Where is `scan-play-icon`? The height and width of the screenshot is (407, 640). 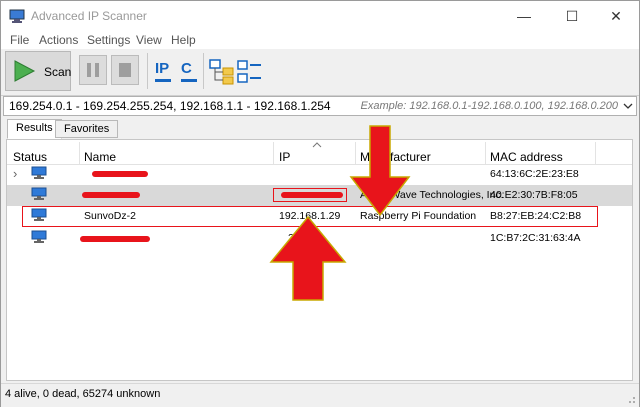
scan-play-icon is located at coordinates (25, 71).